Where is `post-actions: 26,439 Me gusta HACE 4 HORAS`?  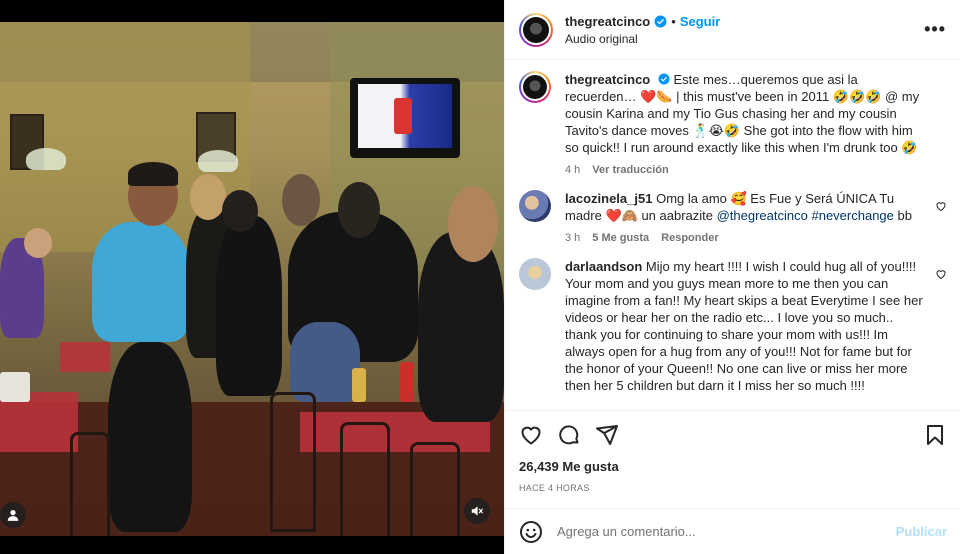 post-actions: 26,439 Me gusta HACE 4 HORAS is located at coordinates (732, 451).